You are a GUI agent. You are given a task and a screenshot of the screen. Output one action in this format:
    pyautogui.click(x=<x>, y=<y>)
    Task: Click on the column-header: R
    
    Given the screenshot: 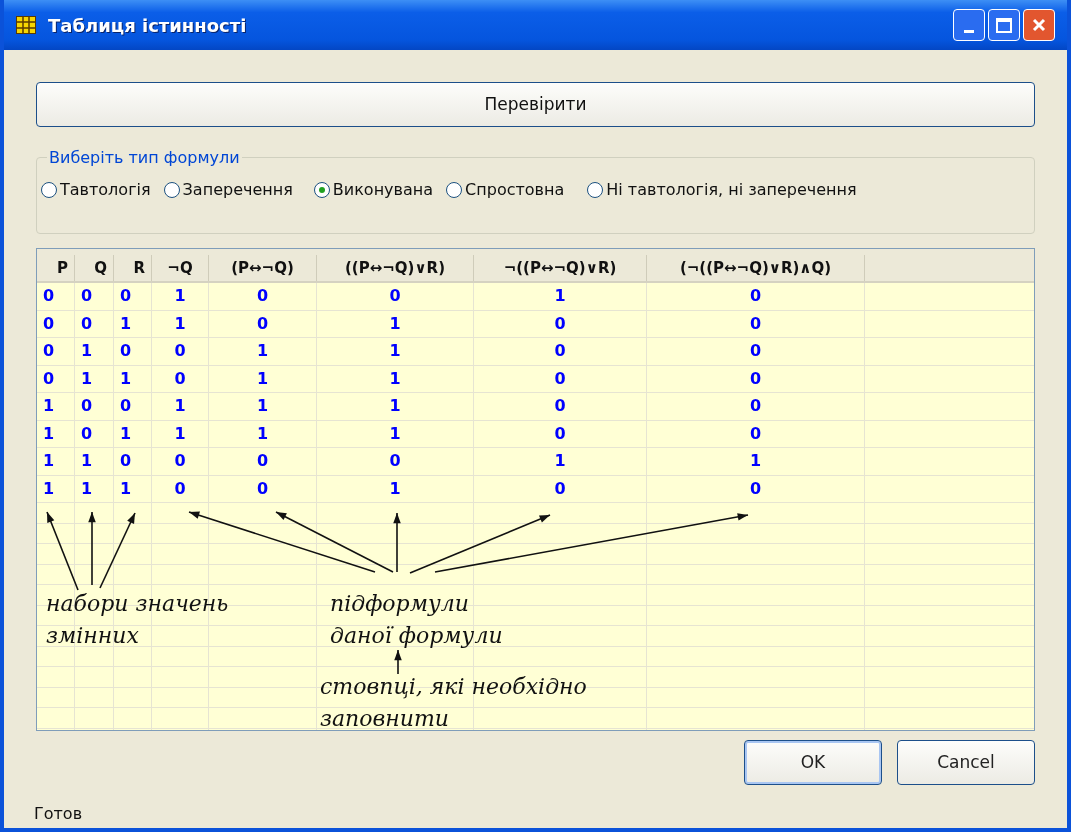 What is the action you would take?
    pyautogui.click(x=133, y=268)
    